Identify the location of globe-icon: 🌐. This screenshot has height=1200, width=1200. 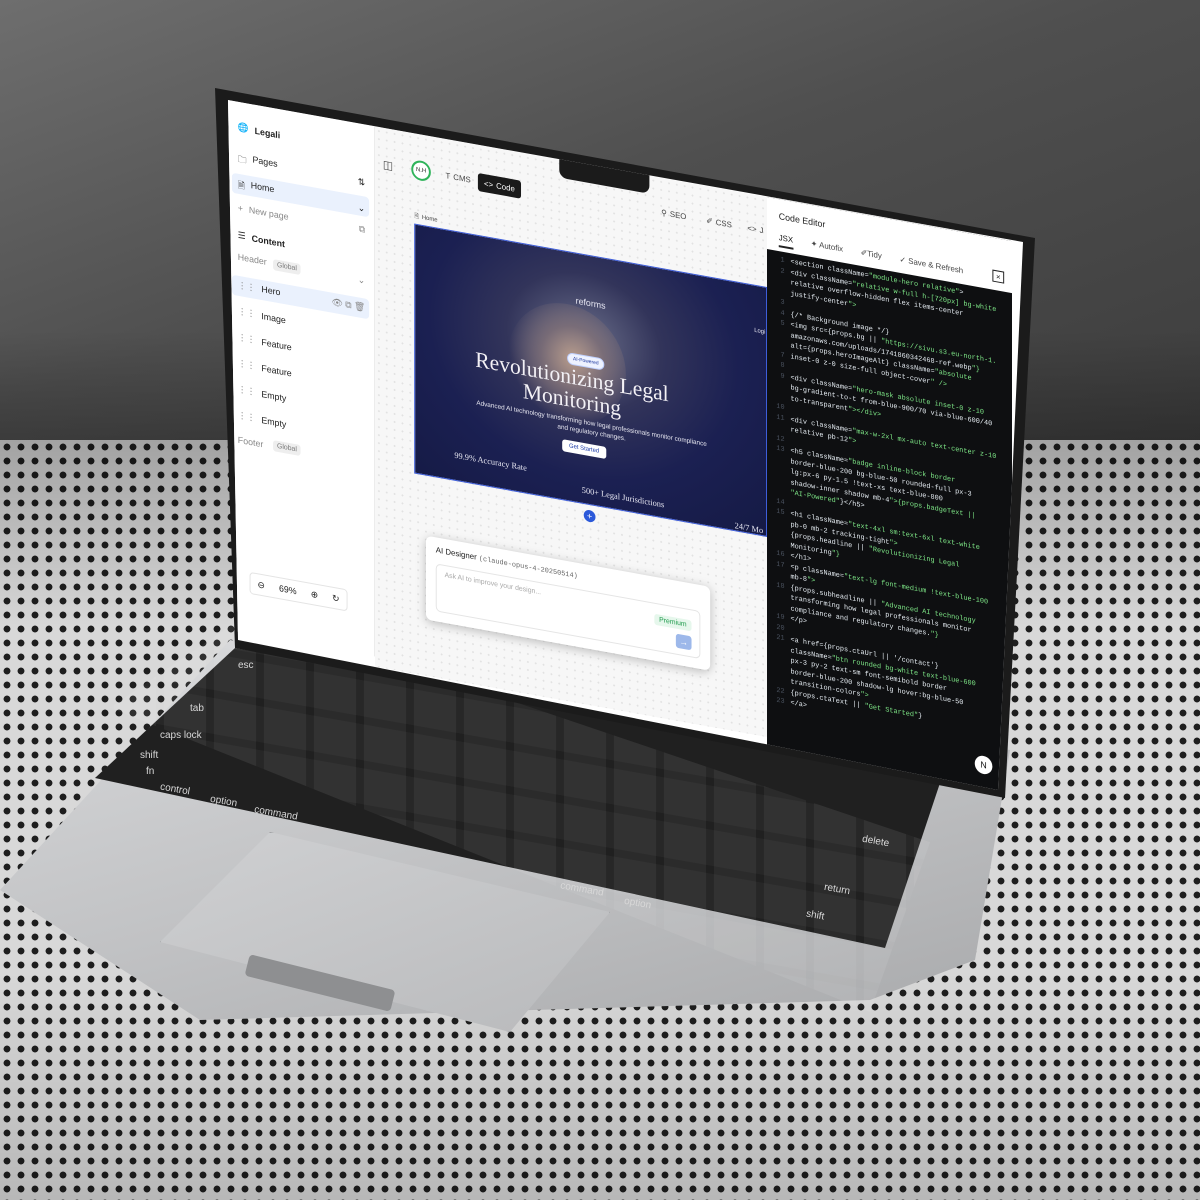
(243, 127).